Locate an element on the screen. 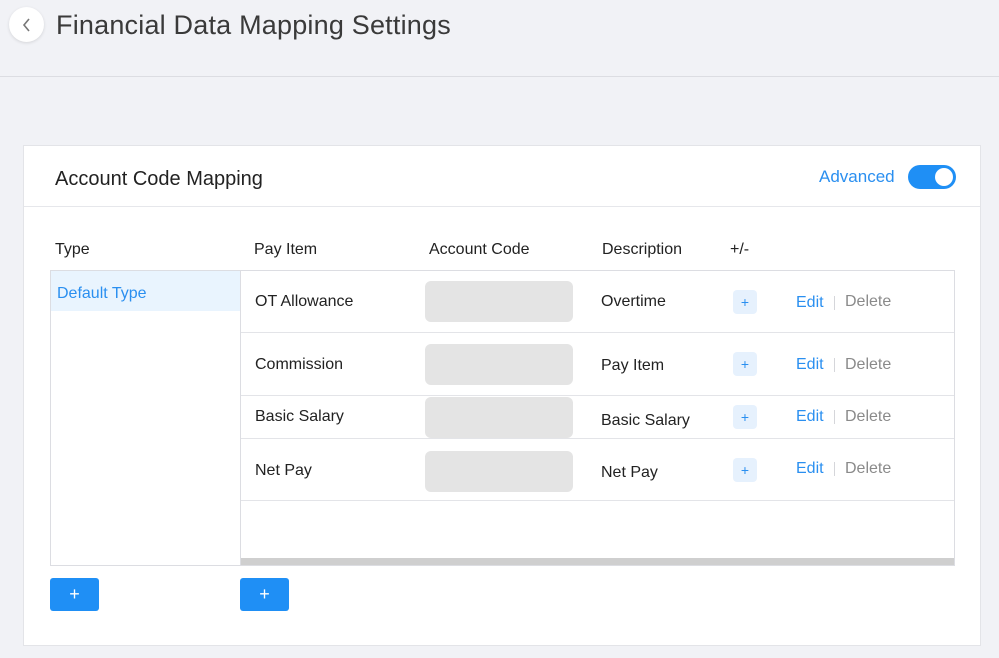 This screenshot has height=658, width=999. type-list: Default Type is located at coordinates (145, 418).